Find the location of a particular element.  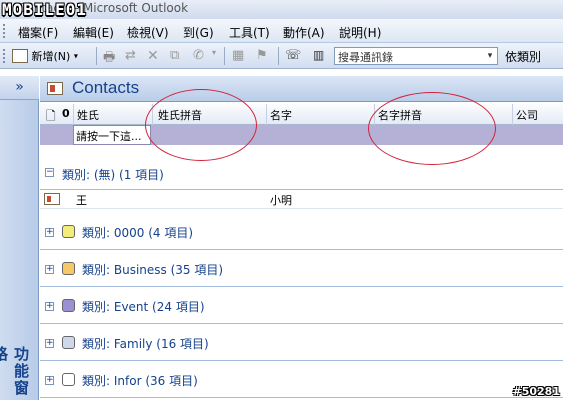

menu-help: 說明(H) is located at coordinates (360, 32).